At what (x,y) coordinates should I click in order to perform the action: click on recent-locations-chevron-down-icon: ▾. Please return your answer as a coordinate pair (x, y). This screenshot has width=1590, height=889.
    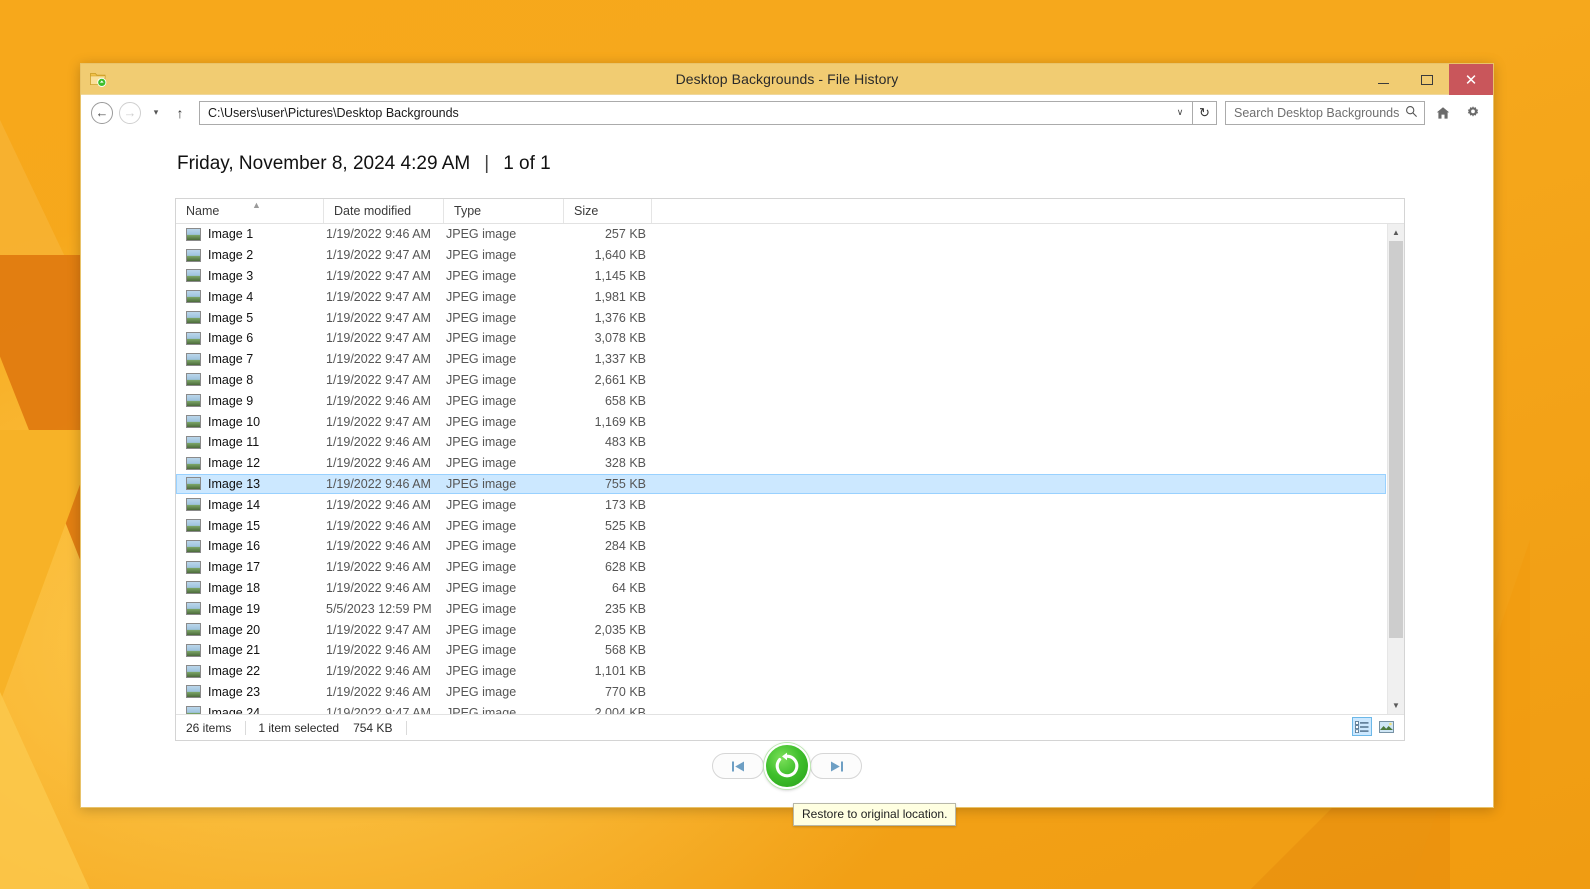
    Looking at the image, I should click on (156, 113).